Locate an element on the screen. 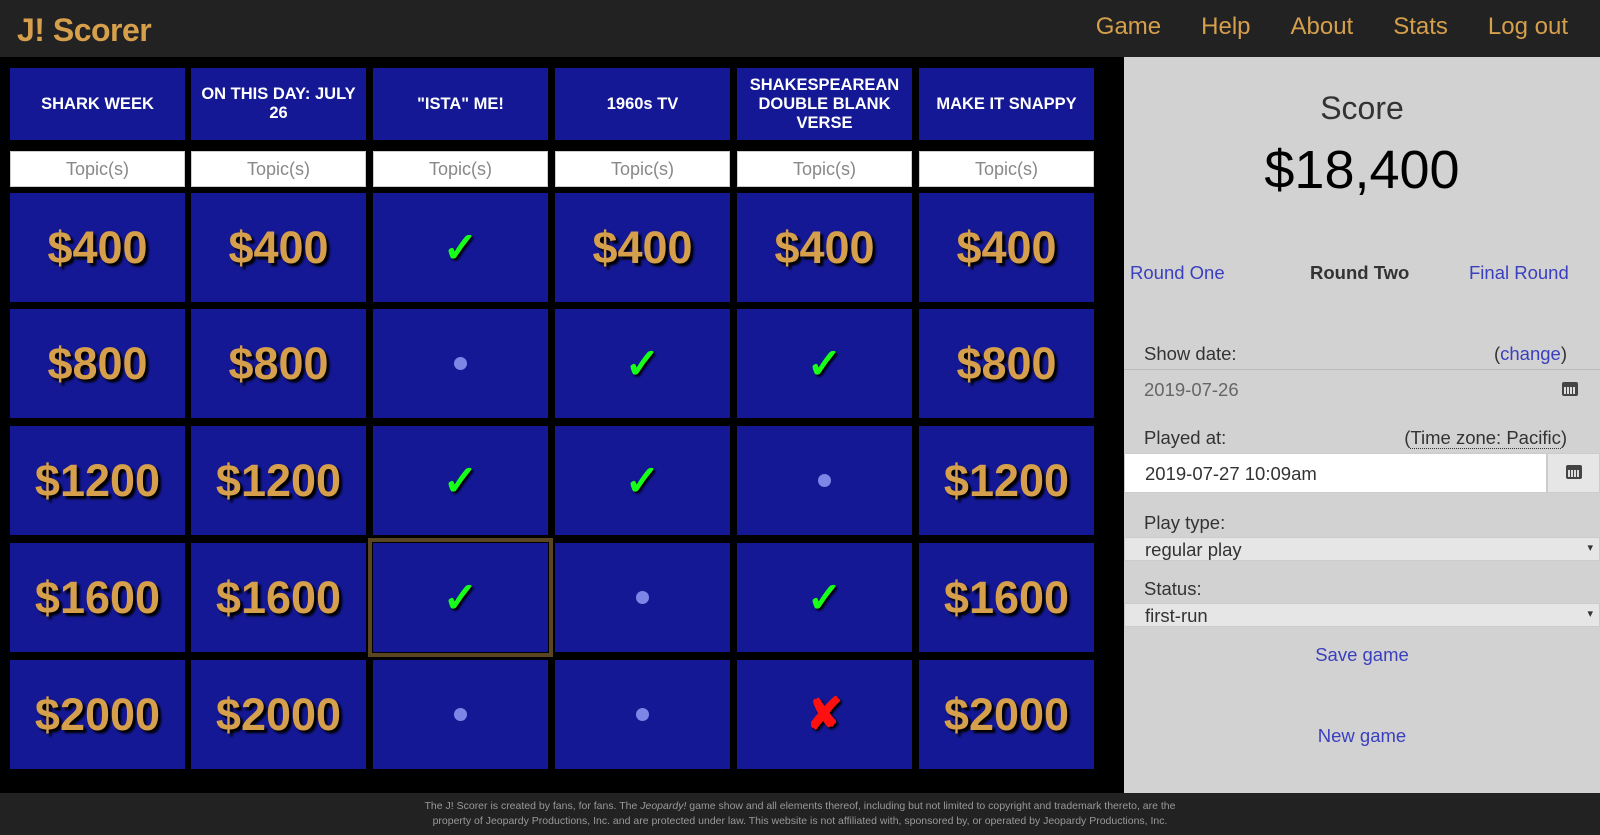 Image resolution: width=1600 pixels, height=835 pixels. category-header: MAKE IT SNAPPY is located at coordinates (1006, 104).